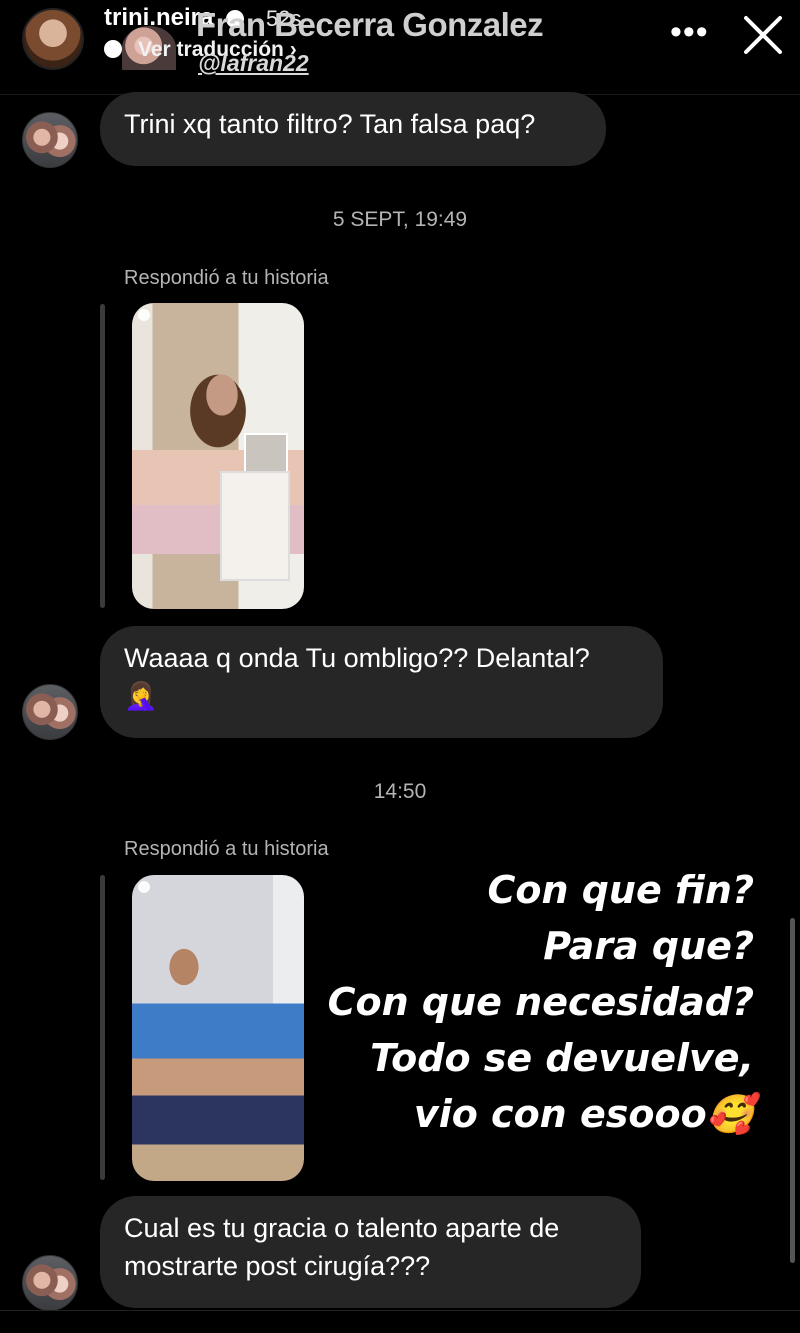  What do you see at coordinates (357, 658) in the screenshot?
I see `message-text: Waaaa q onda Tu ombligo?? Delantal?` at bounding box center [357, 658].